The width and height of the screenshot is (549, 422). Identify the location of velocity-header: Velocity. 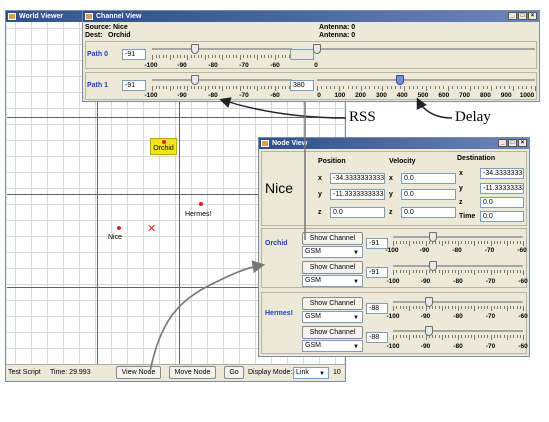
(402, 161).